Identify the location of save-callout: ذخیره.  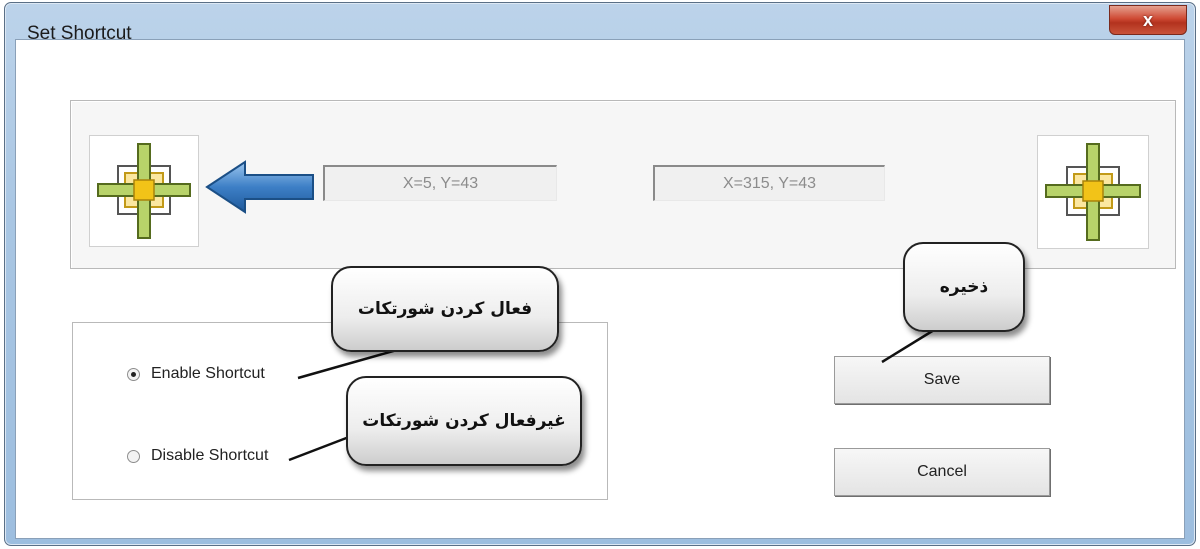
(964, 287).